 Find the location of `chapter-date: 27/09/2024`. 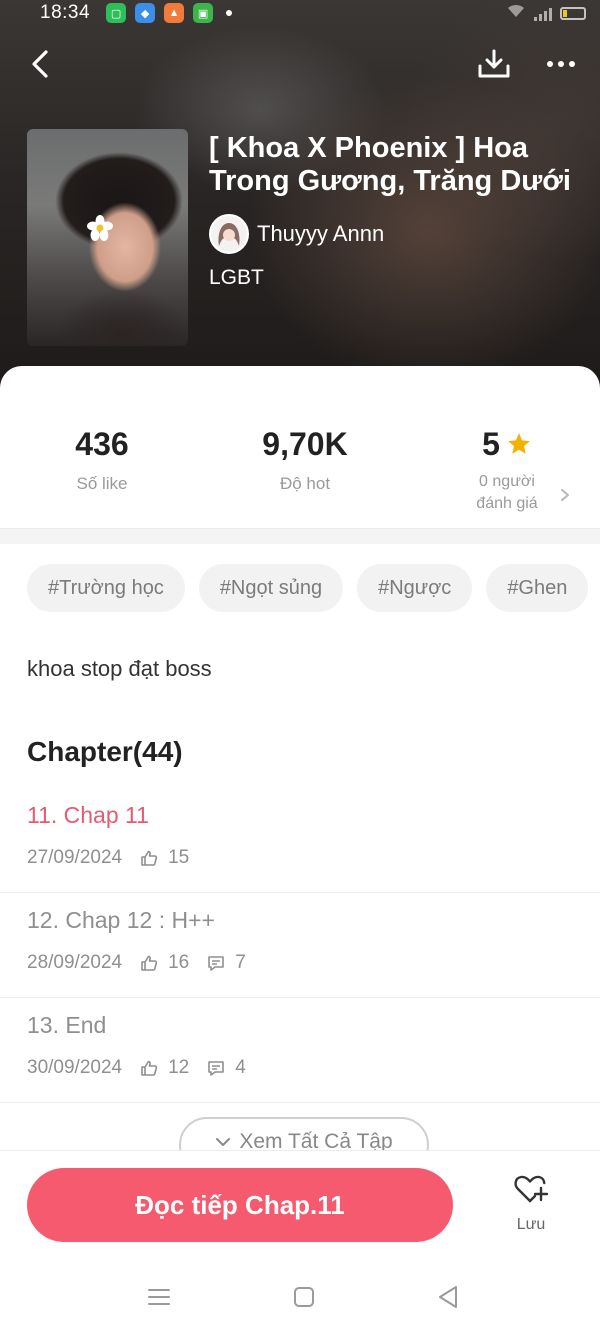

chapter-date: 27/09/2024 is located at coordinates (75, 857).